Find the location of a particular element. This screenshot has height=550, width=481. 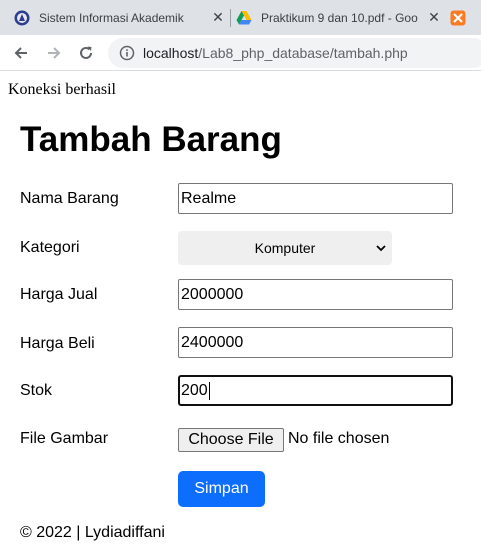

kategori-select: Komputer is located at coordinates (285, 248).